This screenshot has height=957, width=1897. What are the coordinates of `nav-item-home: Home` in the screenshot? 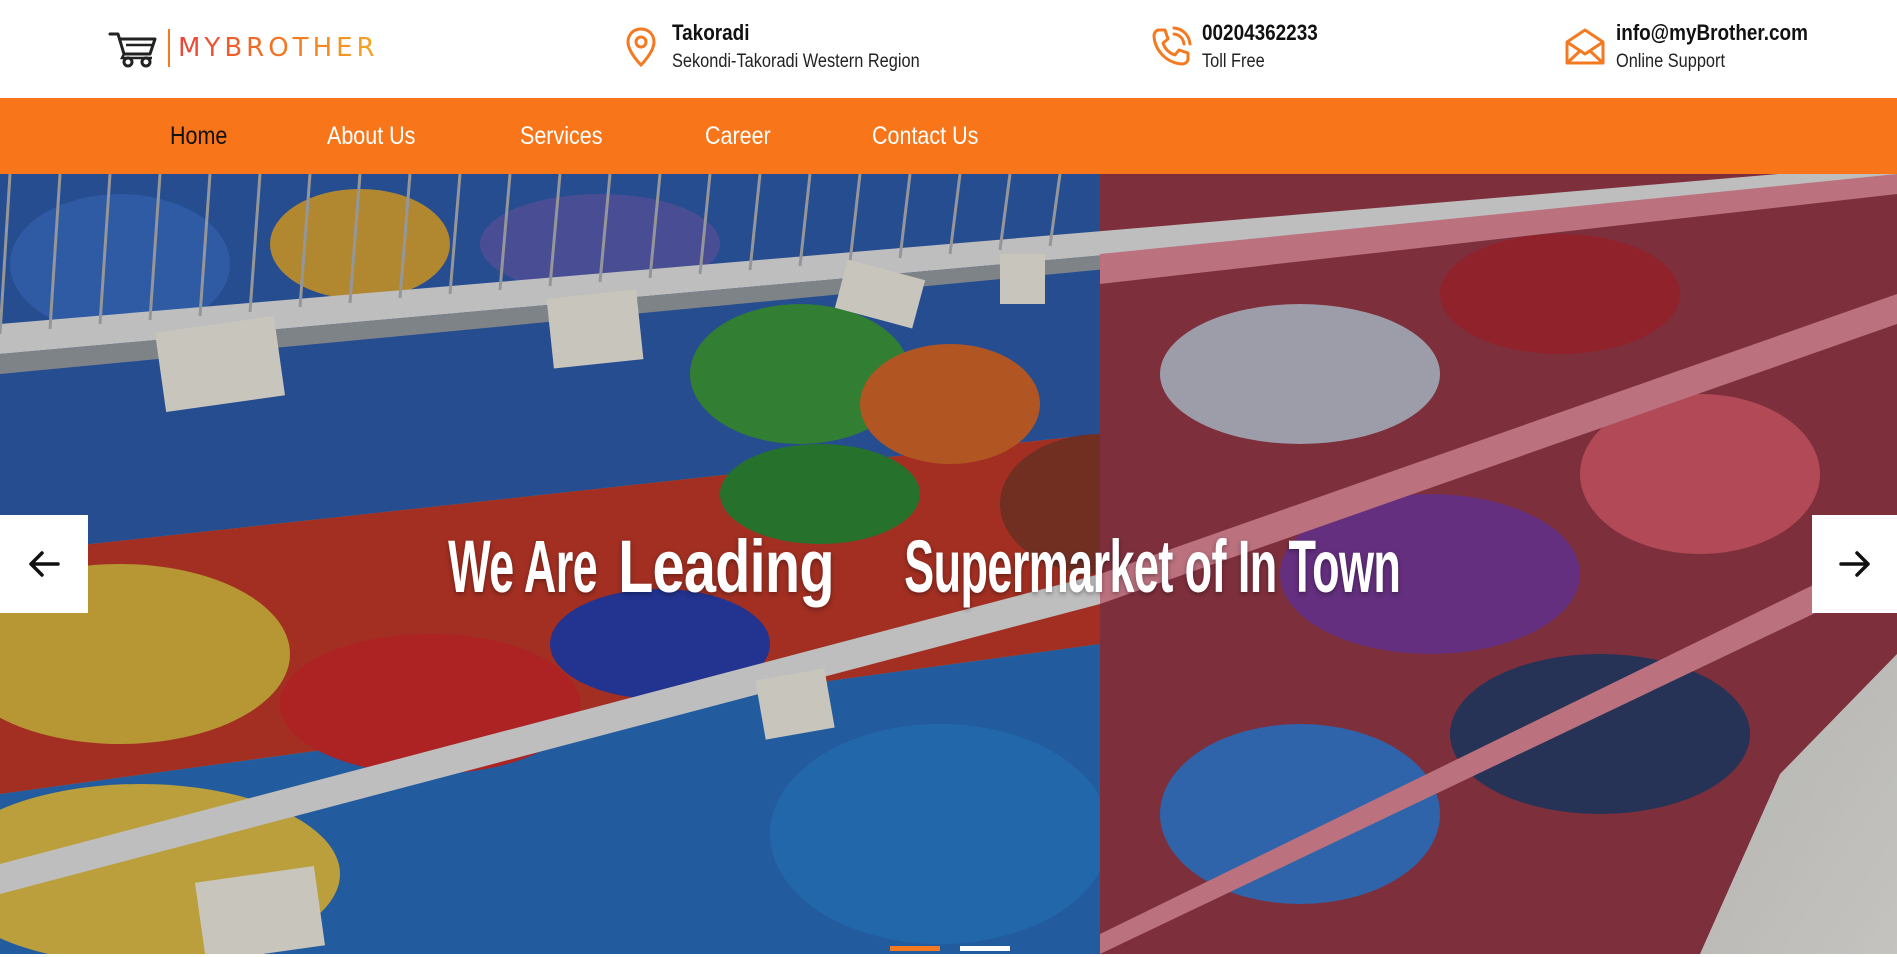 It's located at (198, 136).